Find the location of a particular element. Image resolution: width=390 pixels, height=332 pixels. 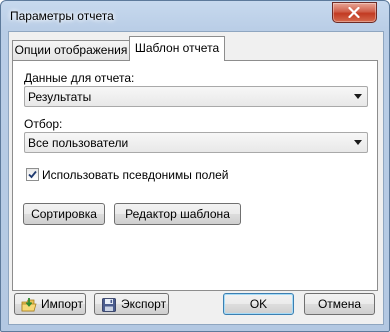

field-aliases-checkbox is located at coordinates (32, 174).